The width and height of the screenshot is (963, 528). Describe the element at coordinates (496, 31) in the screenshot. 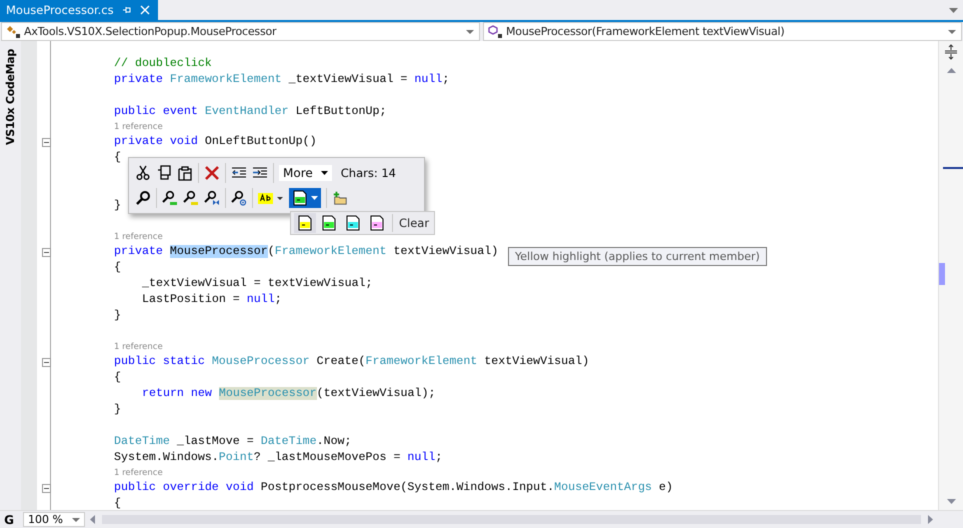

I see `method-icon` at that location.